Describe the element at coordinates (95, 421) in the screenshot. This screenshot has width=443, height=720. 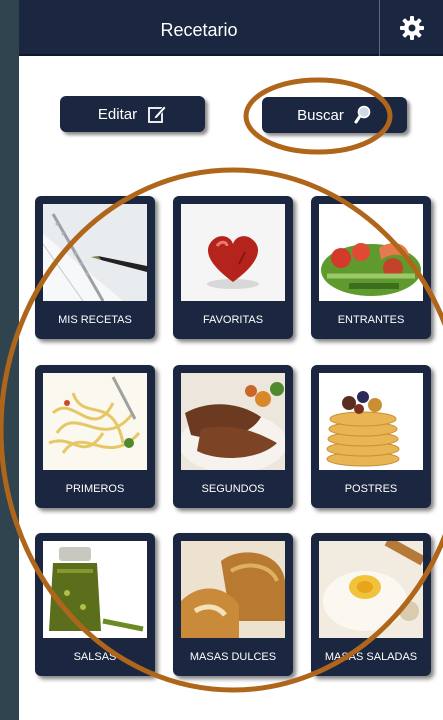
I see `spaghetti-photo` at that location.